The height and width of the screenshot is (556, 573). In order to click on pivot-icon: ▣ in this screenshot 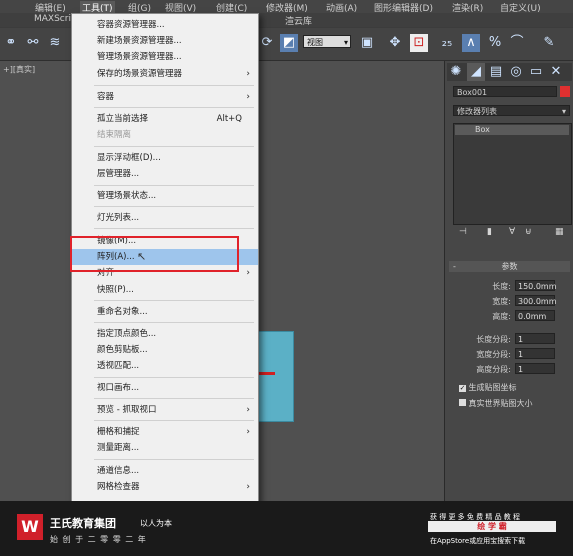, I will do `click(367, 43)`.